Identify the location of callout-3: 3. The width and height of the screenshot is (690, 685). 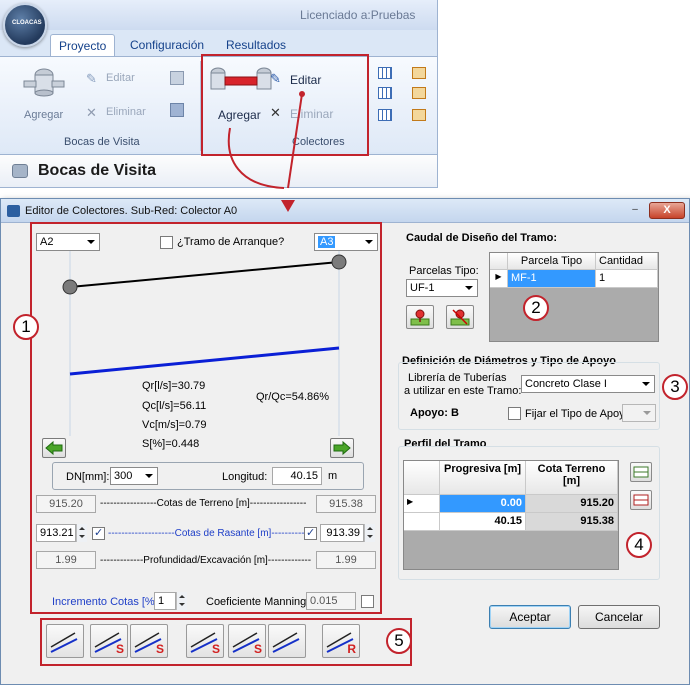
(675, 387).